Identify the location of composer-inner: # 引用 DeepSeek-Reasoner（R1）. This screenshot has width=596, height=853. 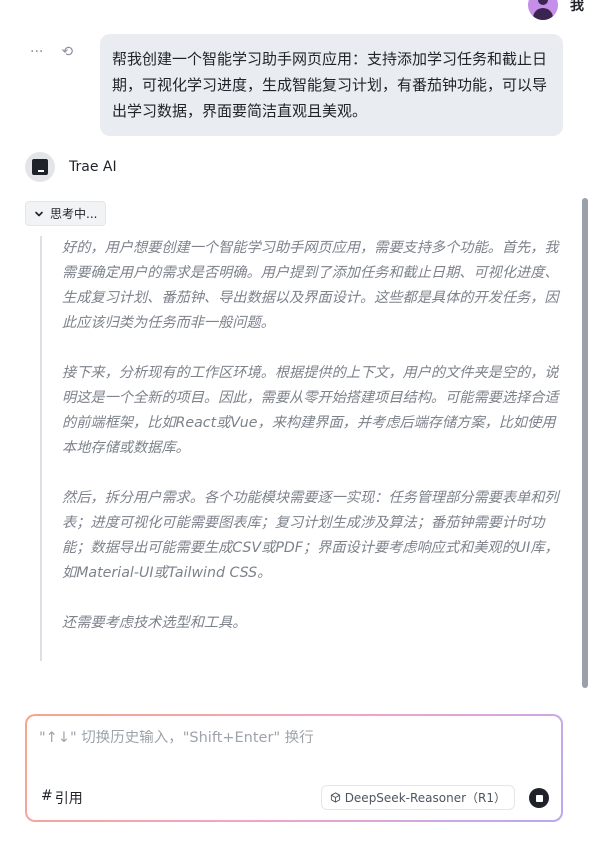
(294, 768).